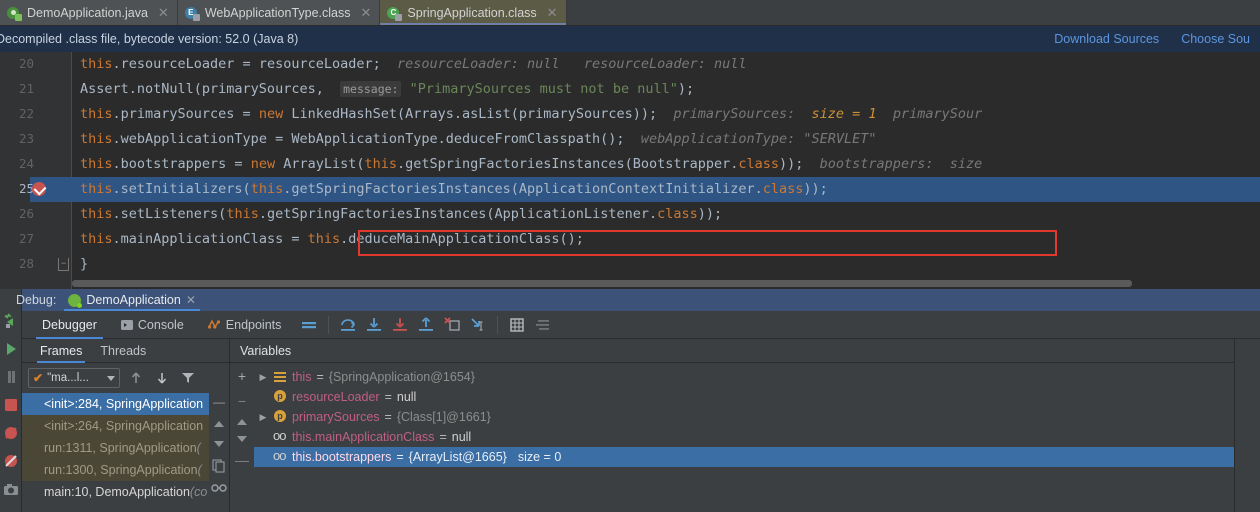 The height and width of the screenshot is (512, 1260). What do you see at coordinates (219, 402) in the screenshot?
I see `collapse-icon: —` at bounding box center [219, 402].